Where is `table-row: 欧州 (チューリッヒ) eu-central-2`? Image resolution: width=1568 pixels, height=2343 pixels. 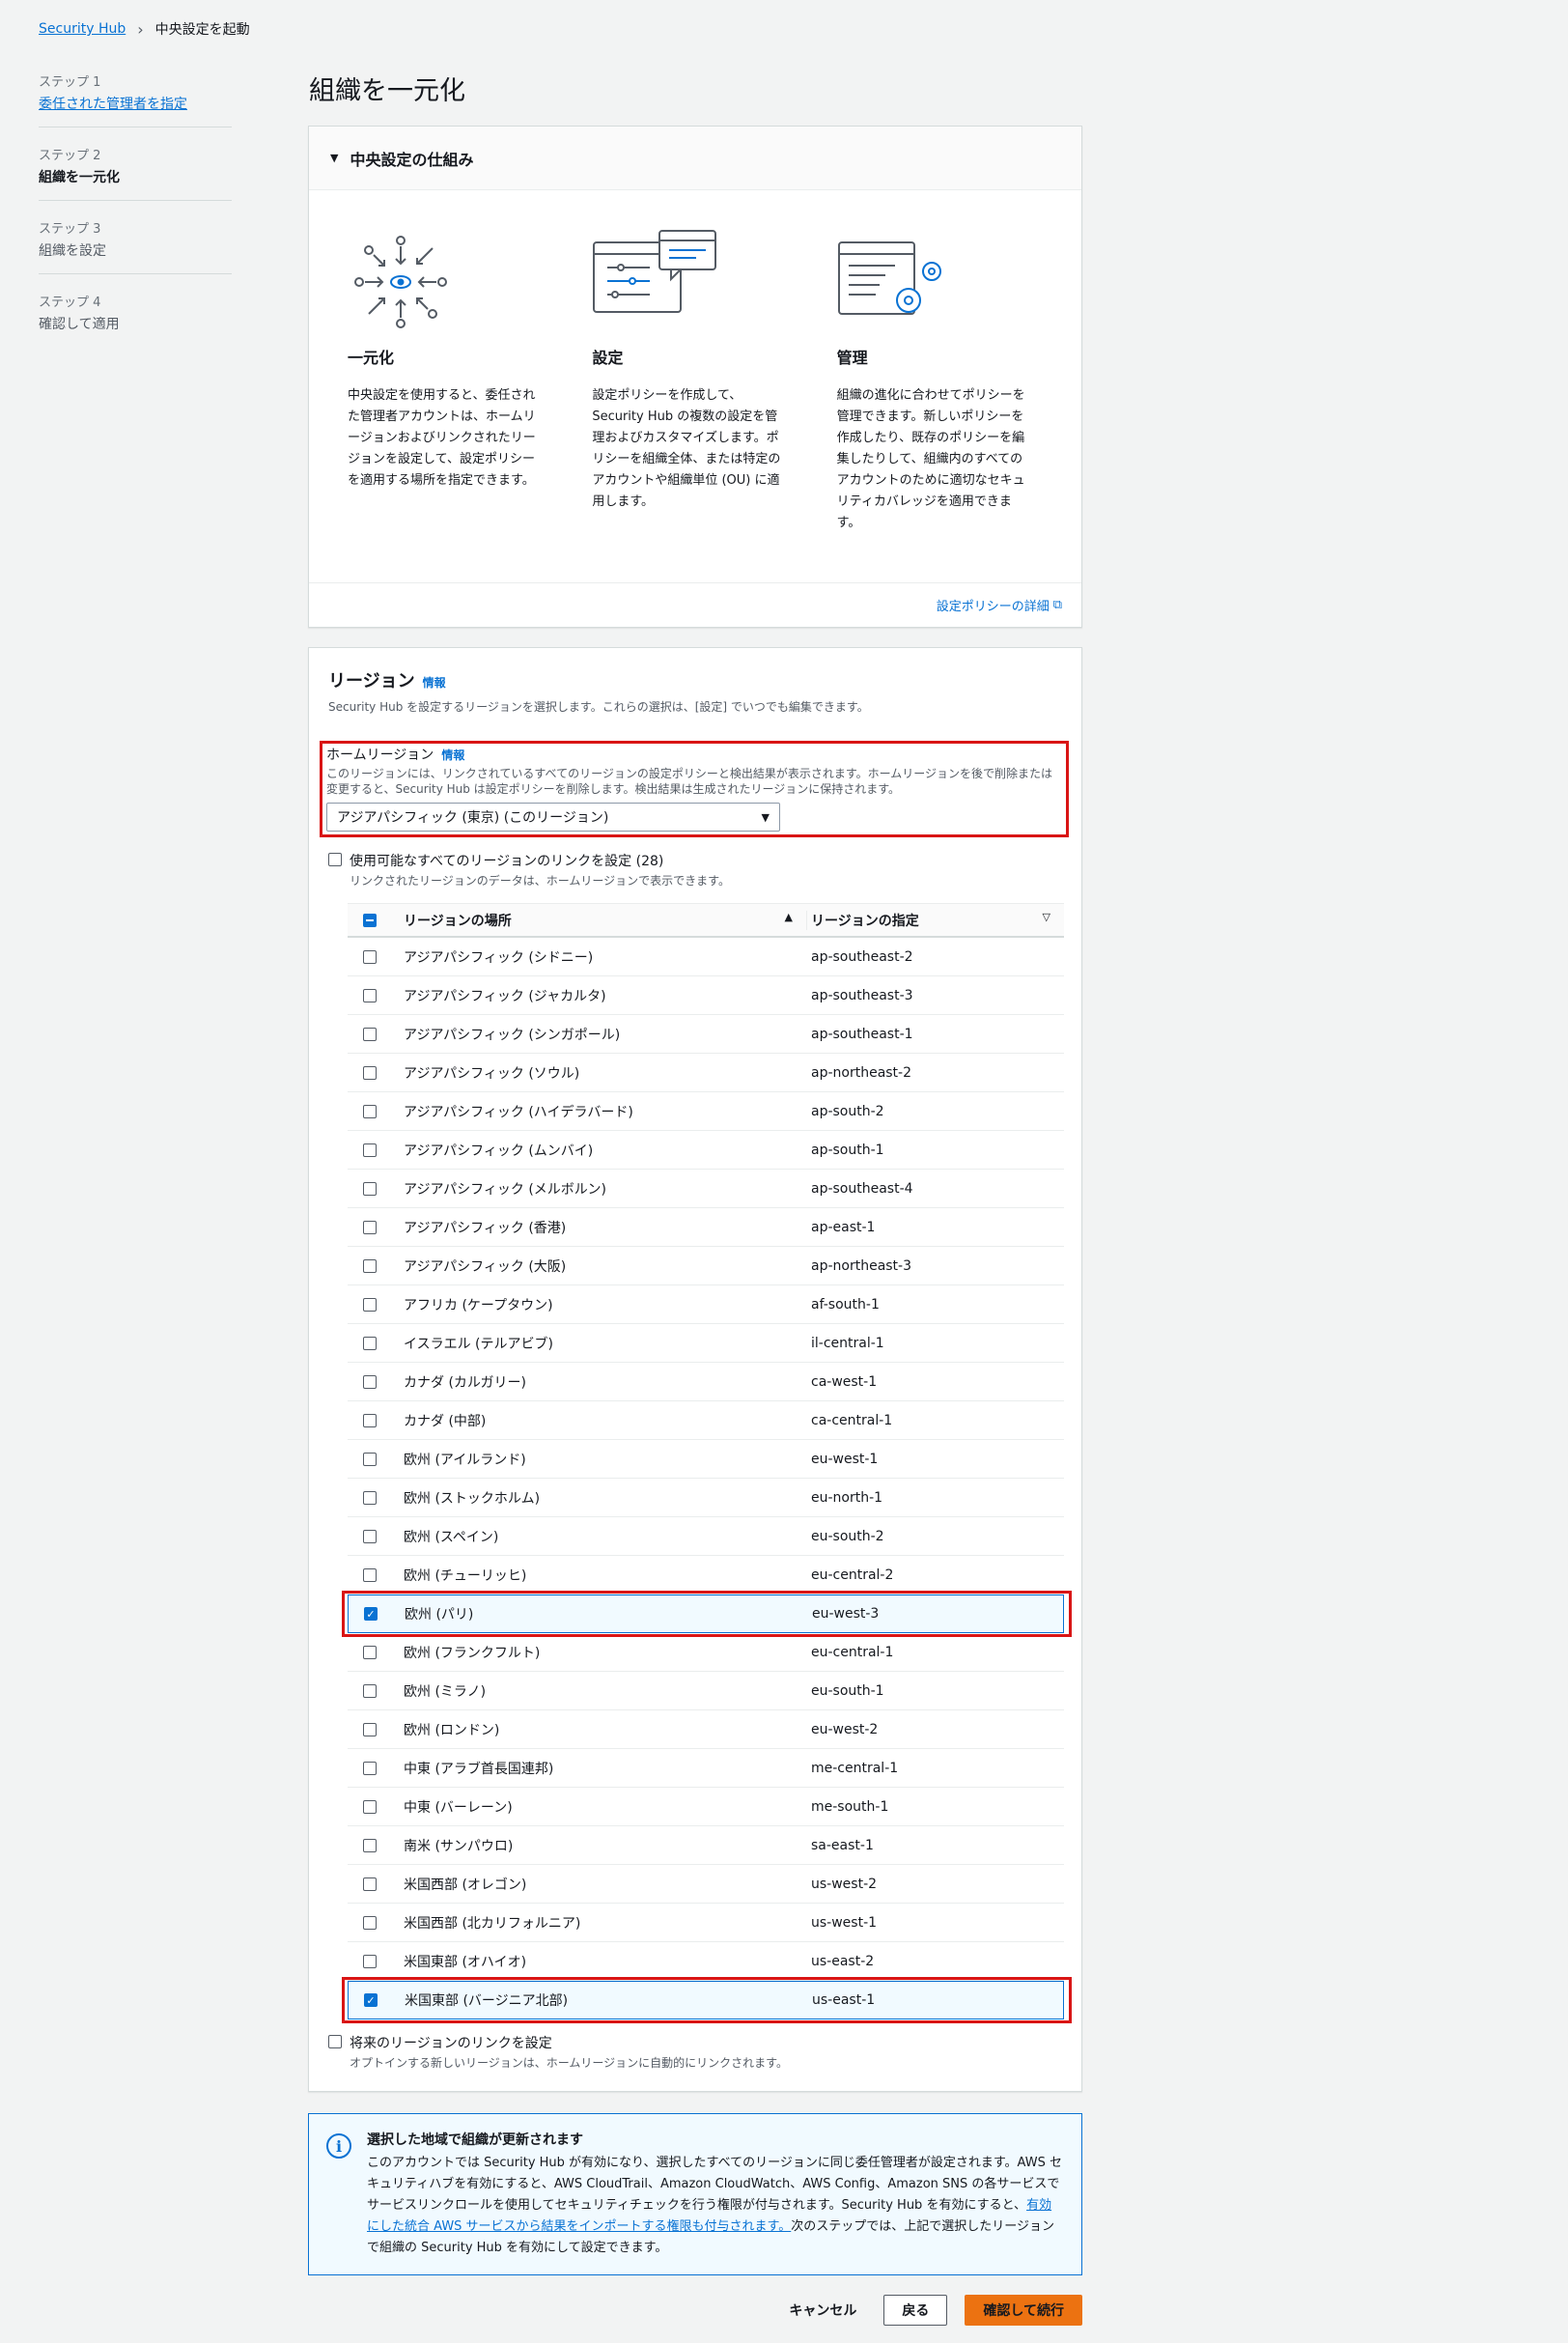 table-row: 欧州 (チューリッヒ) eu-central-2 is located at coordinates (706, 1576).